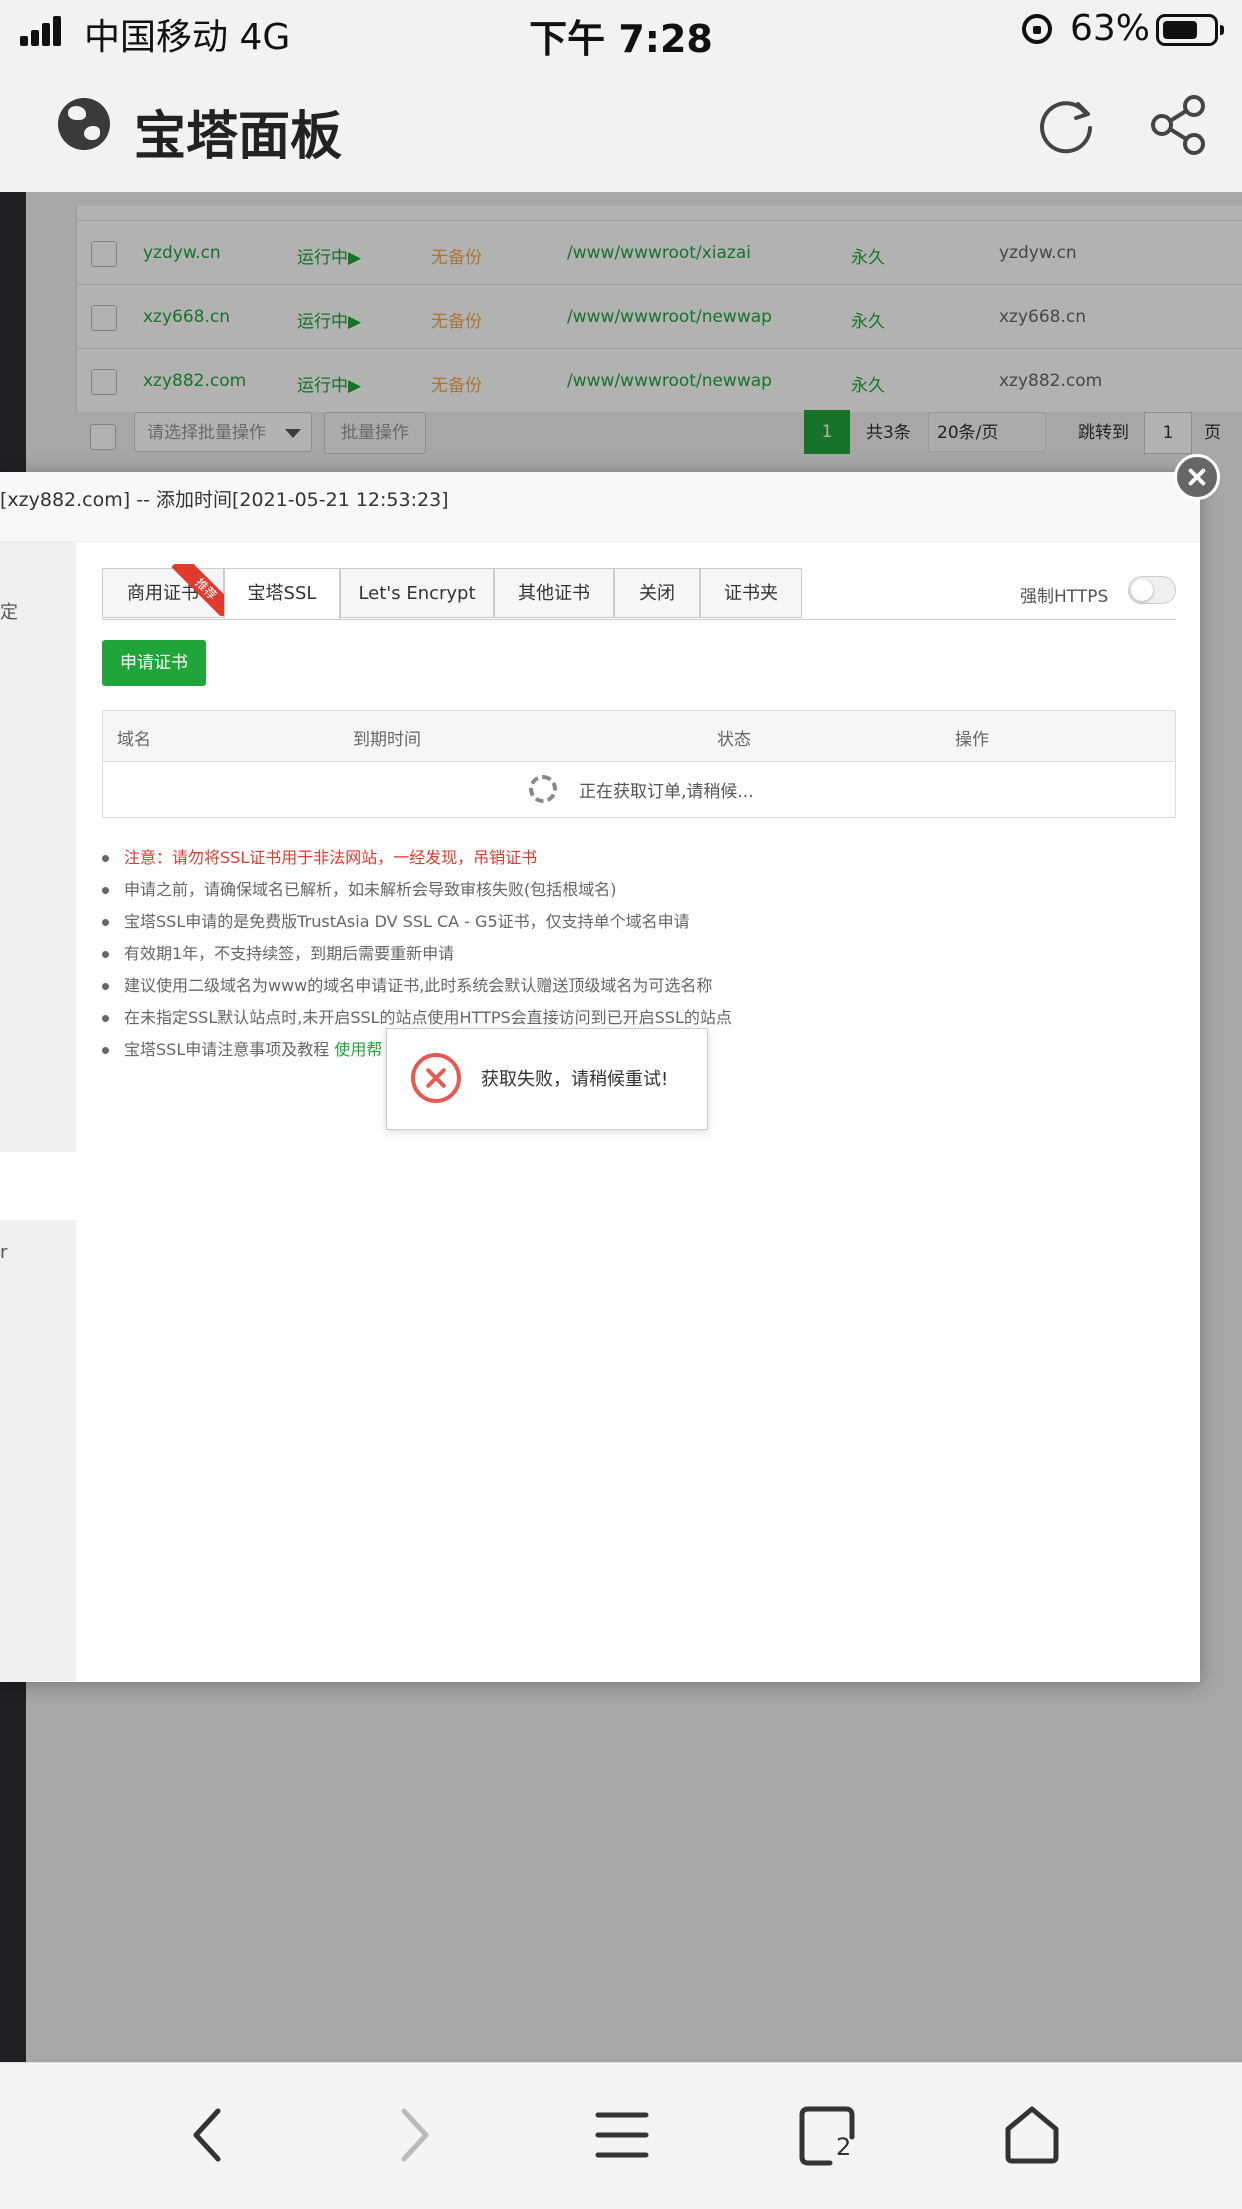  Describe the element at coordinates (828, 2135) in the screenshot. I see `tabs-button: 2` at that location.